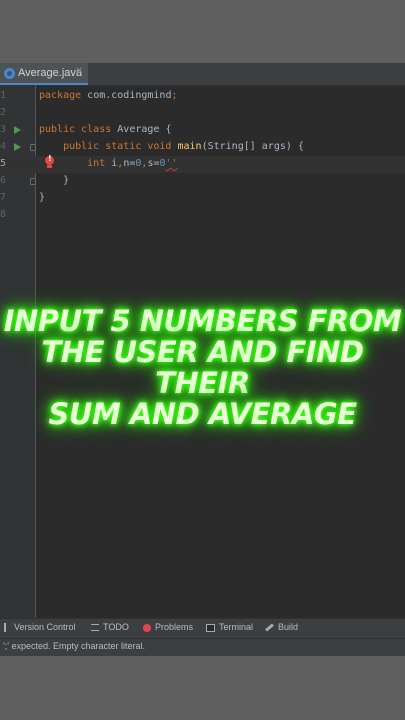 The image size is (405, 720). What do you see at coordinates (3, 95) in the screenshot?
I see `line-number: 1` at bounding box center [3, 95].